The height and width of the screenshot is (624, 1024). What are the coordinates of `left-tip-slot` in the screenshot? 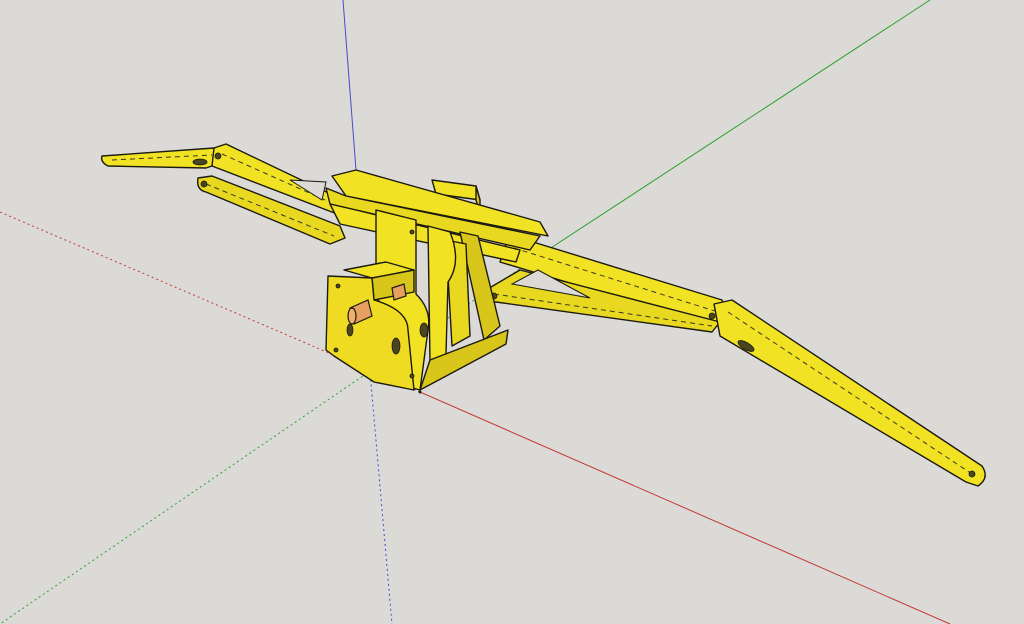 It's located at (200, 162).